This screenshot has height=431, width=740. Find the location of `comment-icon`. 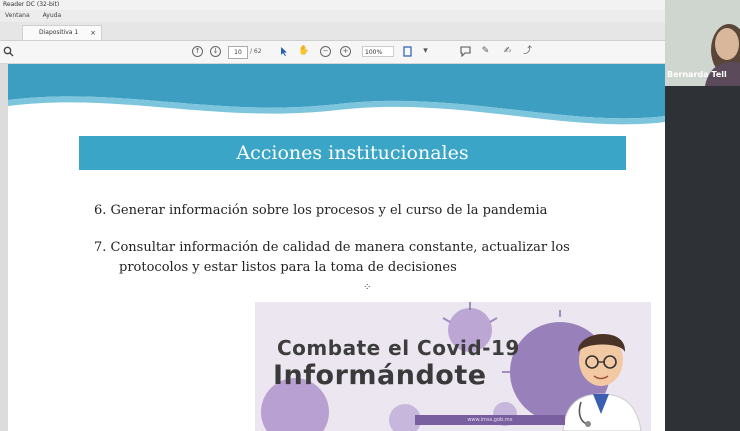

comment-icon is located at coordinates (465, 52).